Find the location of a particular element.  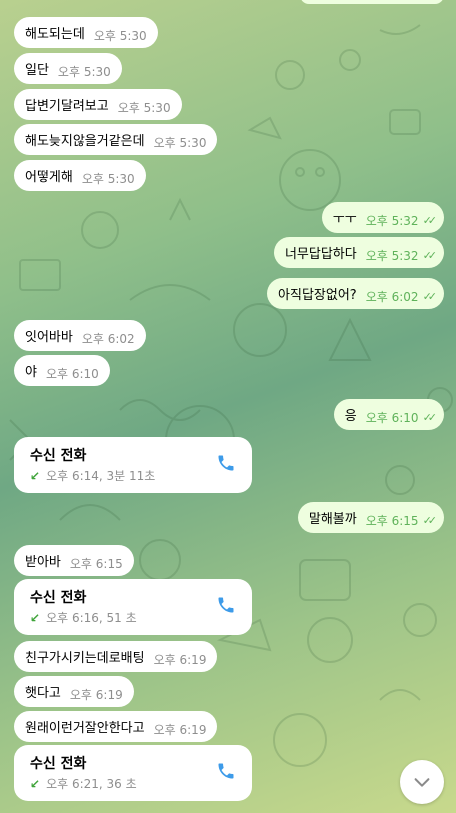

message-incoming: 해도늦지않을거같은데 오후 5:30 is located at coordinates (116, 139).